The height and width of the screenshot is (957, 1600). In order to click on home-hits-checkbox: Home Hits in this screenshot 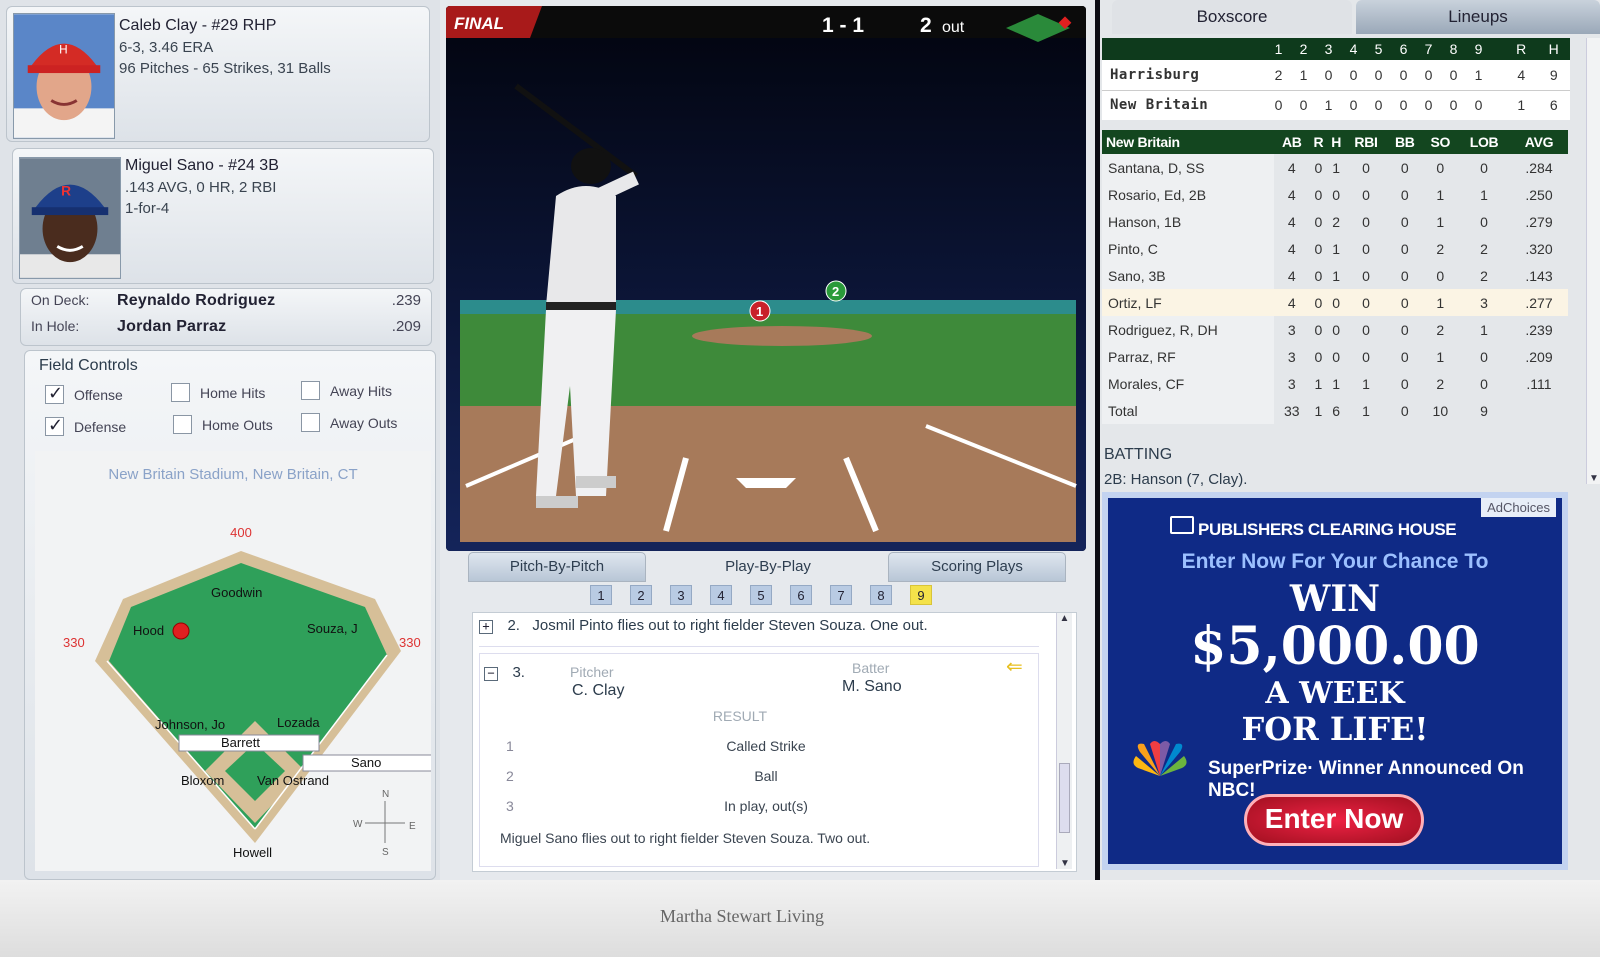, I will do `click(218, 392)`.